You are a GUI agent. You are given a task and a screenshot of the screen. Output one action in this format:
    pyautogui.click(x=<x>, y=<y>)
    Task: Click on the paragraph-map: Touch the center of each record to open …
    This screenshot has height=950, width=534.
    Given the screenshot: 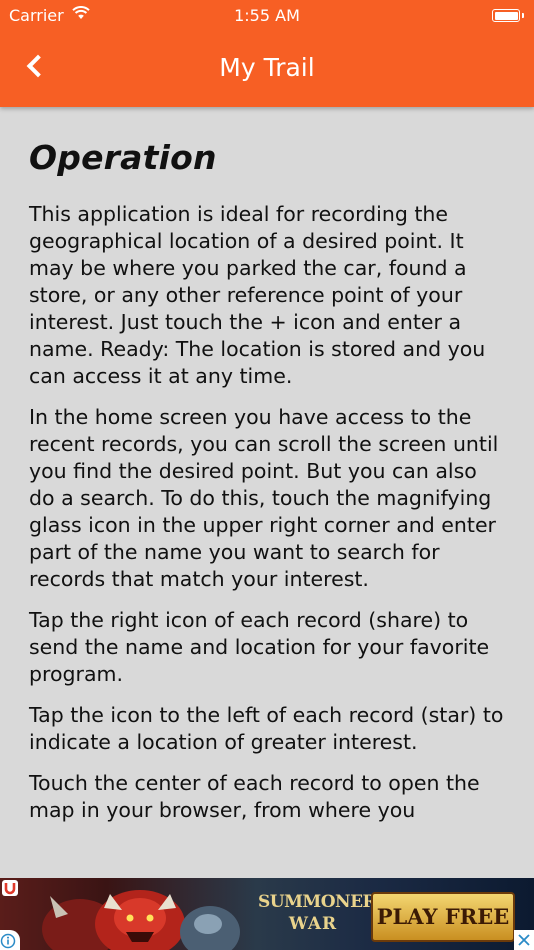 What is the action you would take?
    pyautogui.click(x=254, y=796)
    